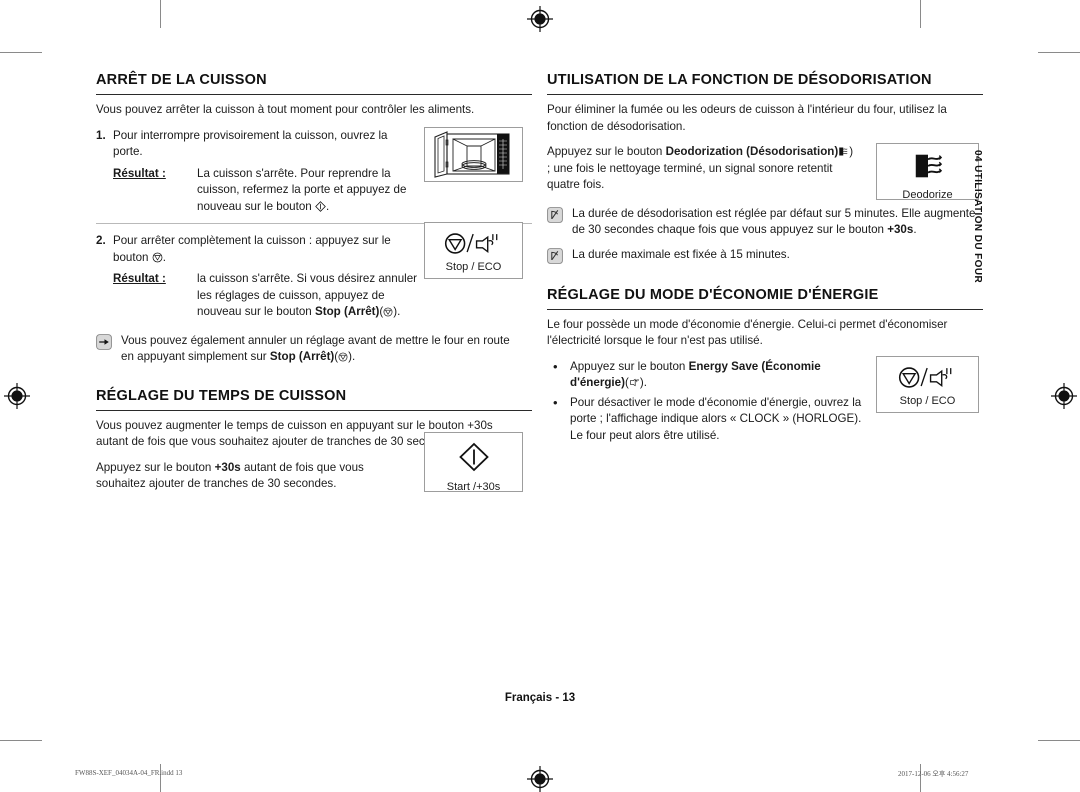 This screenshot has height=792, width=1080. What do you see at coordinates (643, 382) in the screenshot?
I see `bullet1-paren-close: ).` at bounding box center [643, 382].